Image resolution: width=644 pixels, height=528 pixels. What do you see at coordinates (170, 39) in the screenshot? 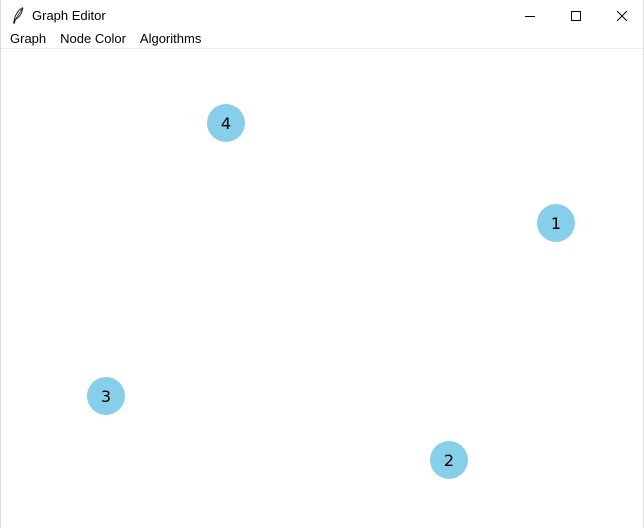
I see `menu-algorithms: Algorithms` at bounding box center [170, 39].